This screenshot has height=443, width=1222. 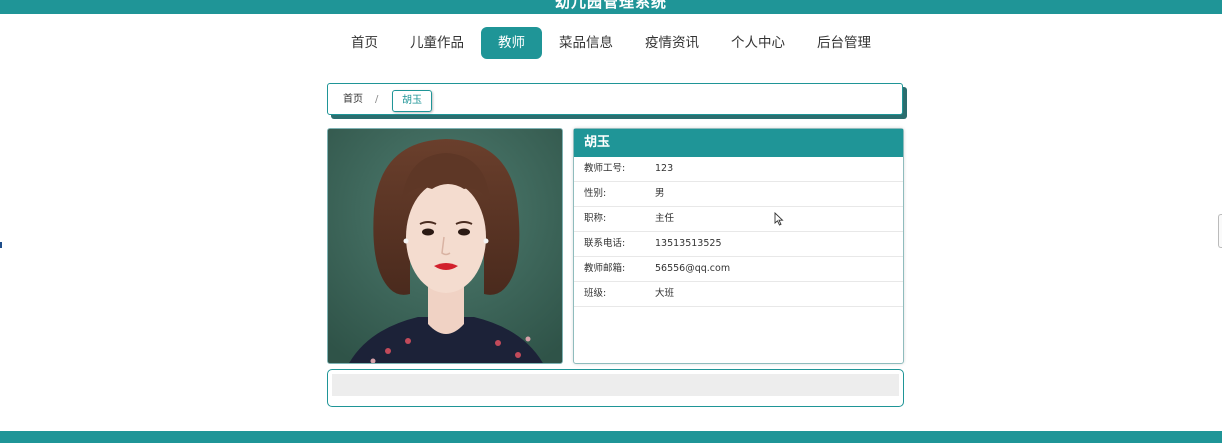 What do you see at coordinates (412, 101) in the screenshot?
I see `breadcrumb-current: 胡玉` at bounding box center [412, 101].